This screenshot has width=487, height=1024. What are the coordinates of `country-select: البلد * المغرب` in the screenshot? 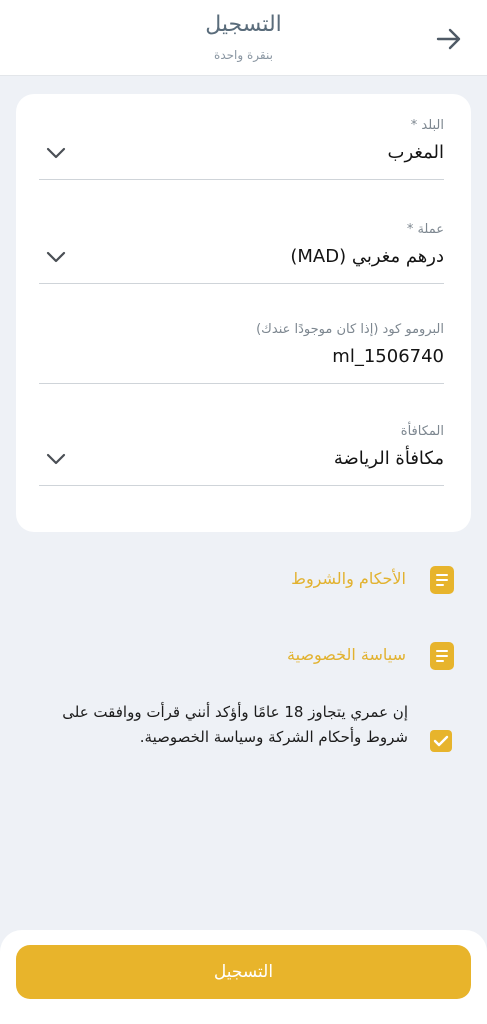 It's located at (241, 149).